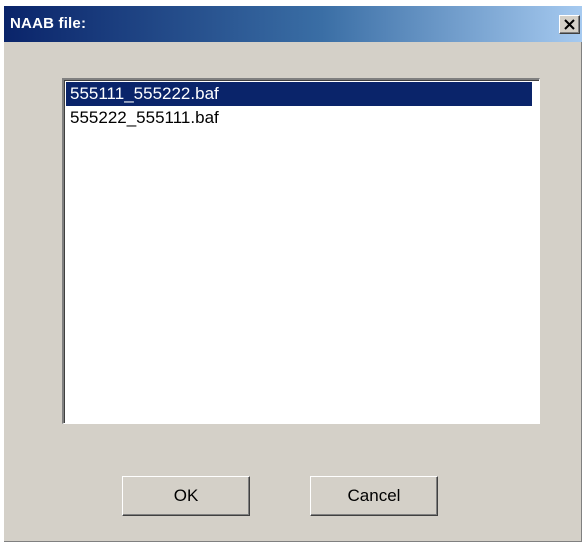 The image size is (586, 546). I want to click on close-icon, so click(569, 24).